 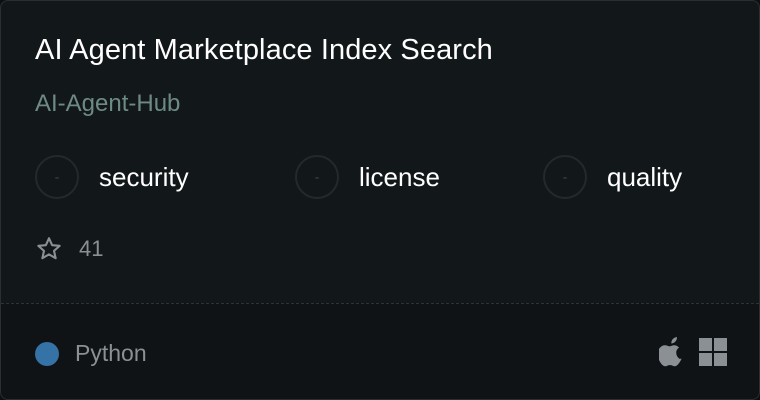 I want to click on language-color-dot, so click(x=47, y=353).